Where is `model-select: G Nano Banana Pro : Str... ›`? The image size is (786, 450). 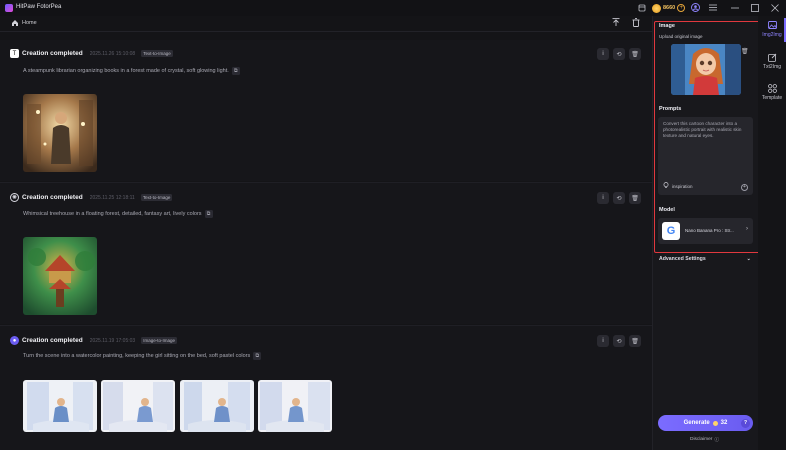
model-select: G Nano Banana Pro : Str... › is located at coordinates (705, 231).